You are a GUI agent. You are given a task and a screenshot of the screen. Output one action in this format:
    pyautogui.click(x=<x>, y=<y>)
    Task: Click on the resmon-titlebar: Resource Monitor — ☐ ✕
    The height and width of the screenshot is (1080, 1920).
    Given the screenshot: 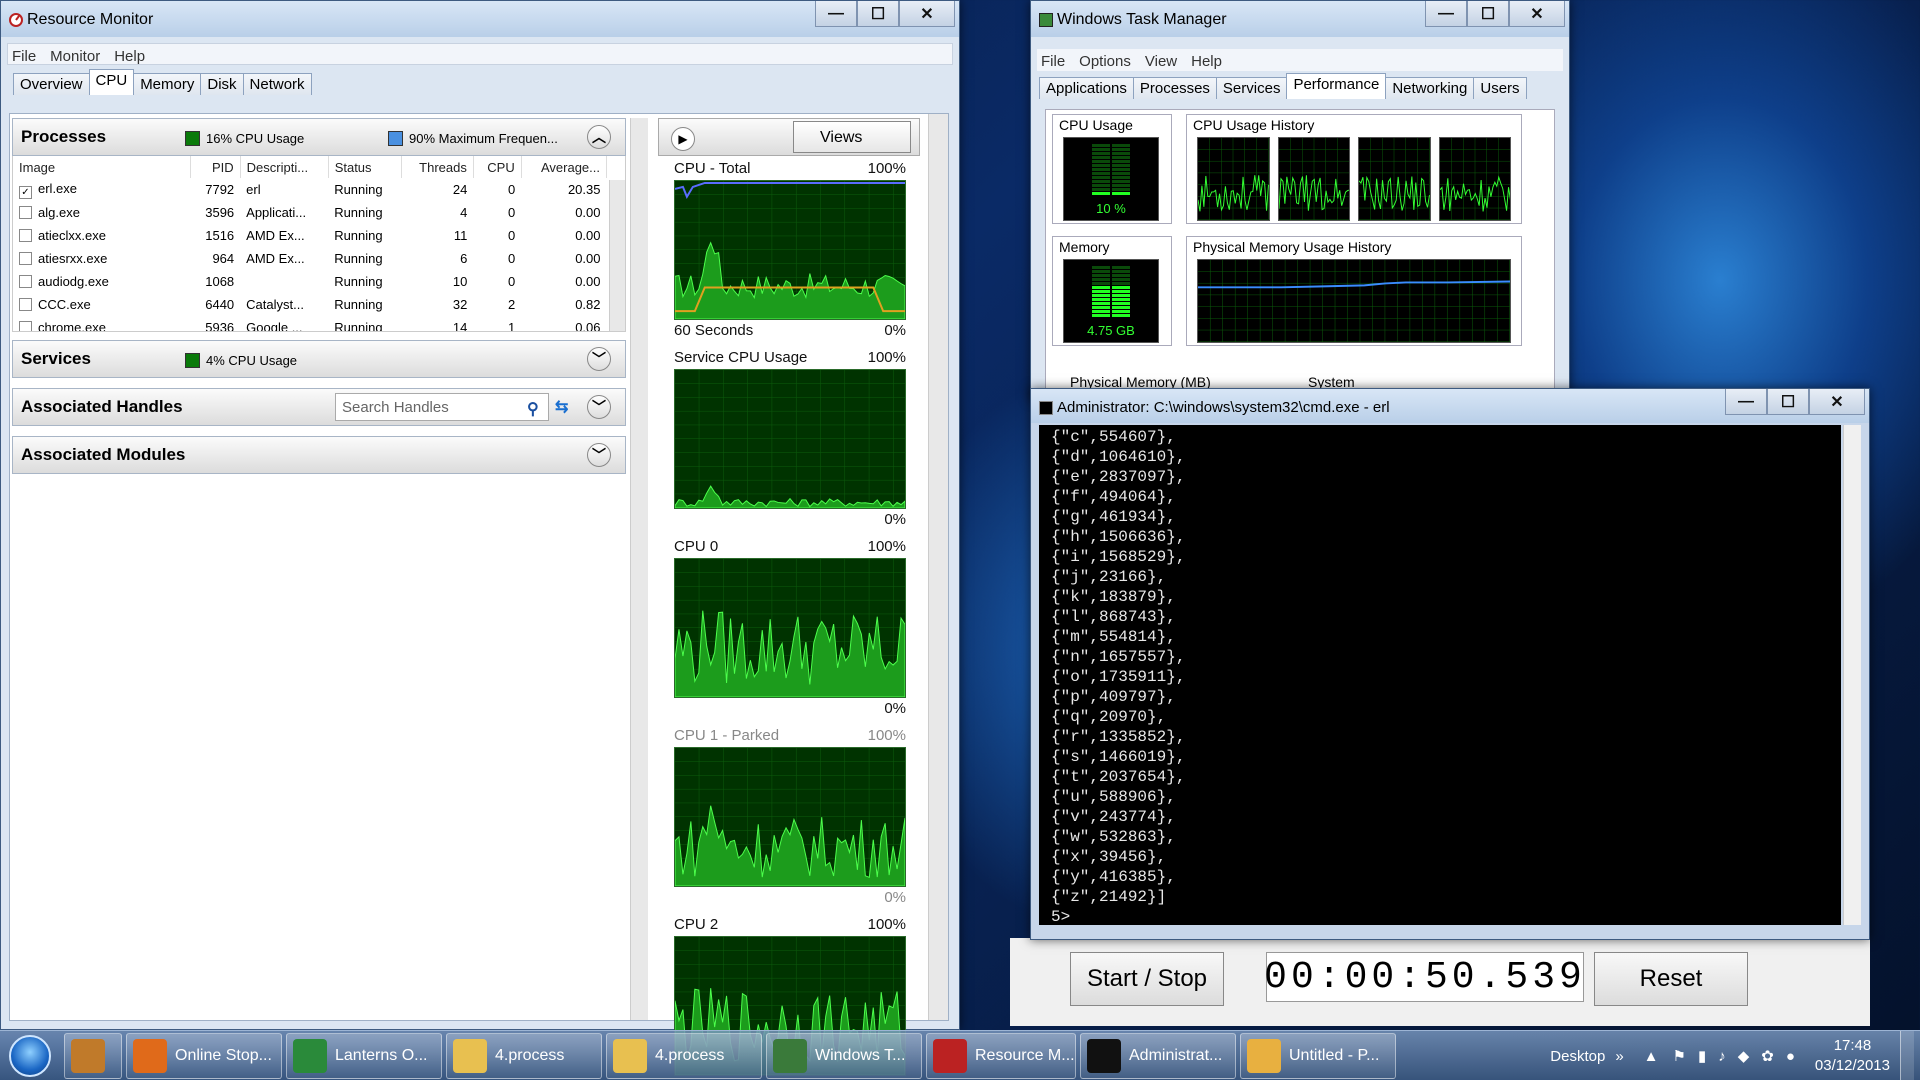 What is the action you would take?
    pyautogui.click(x=480, y=19)
    